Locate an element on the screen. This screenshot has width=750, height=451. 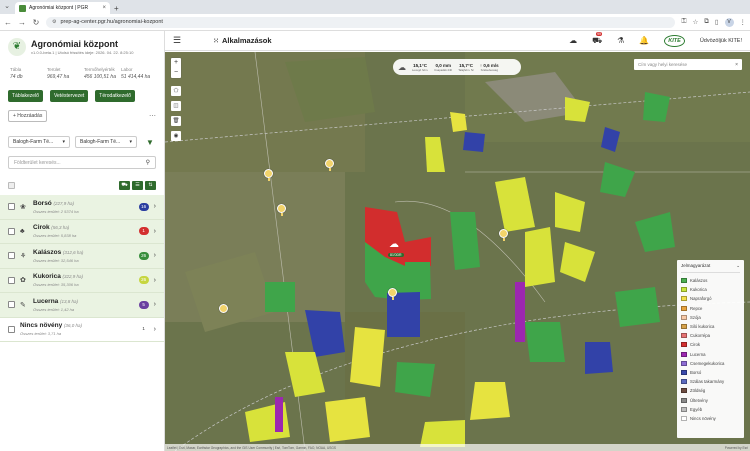
browser-menu-icon: ⋮ is located at coordinates (743, 22).